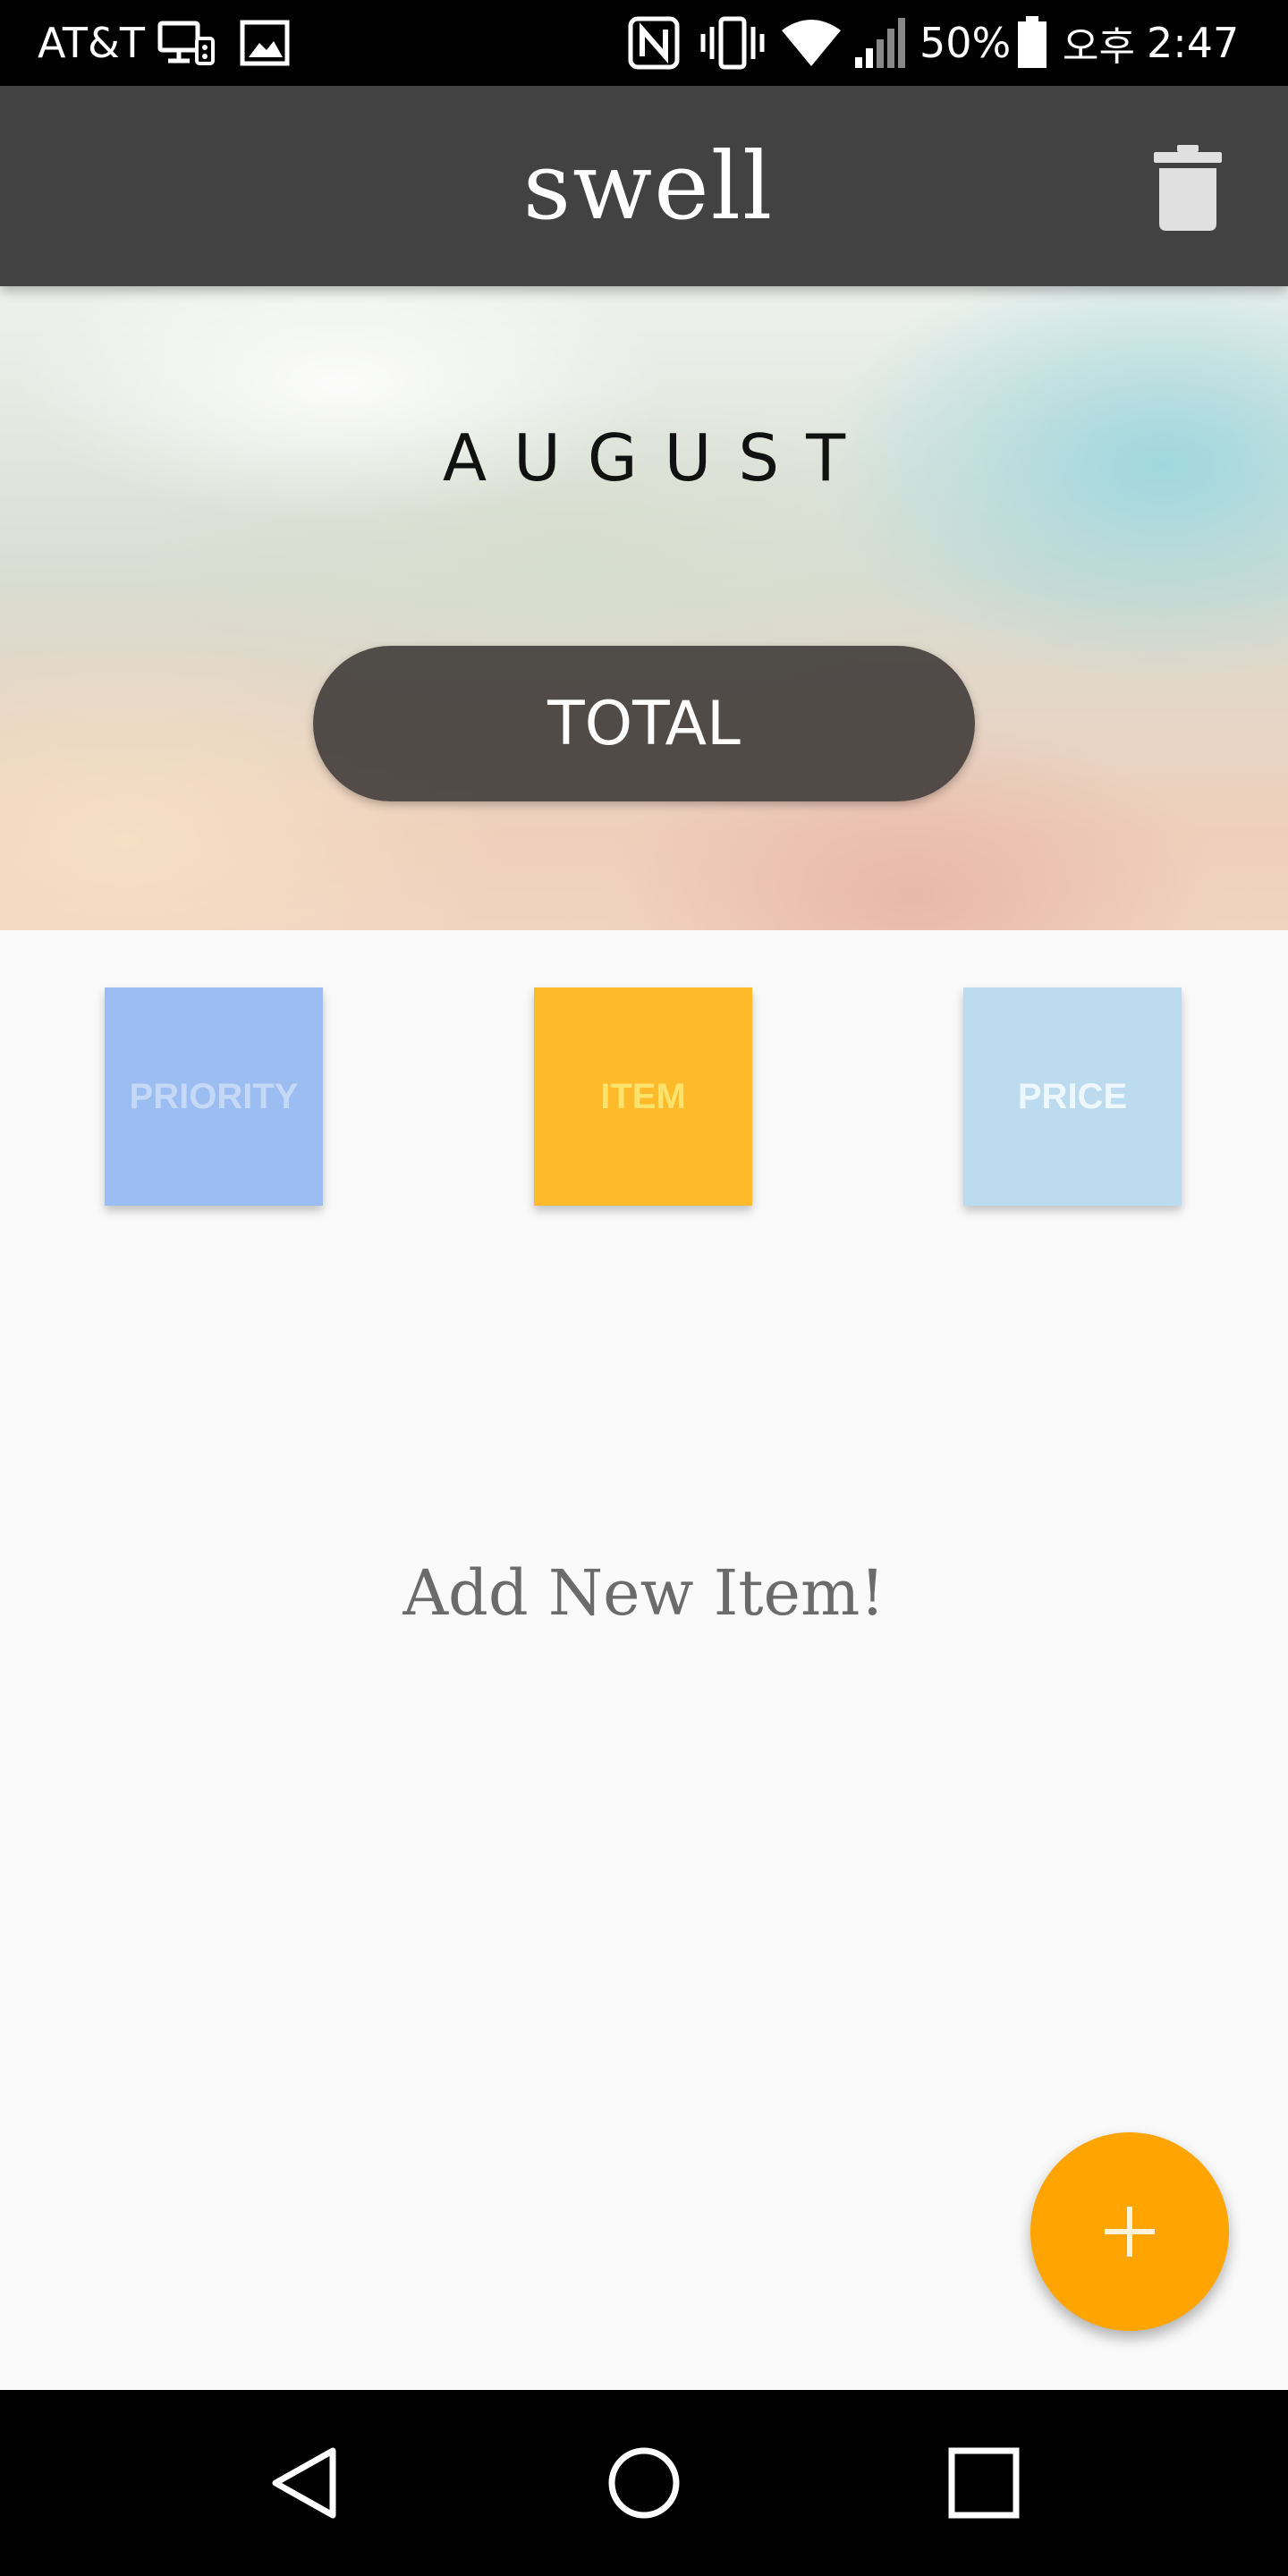 The image size is (1288, 2576). Describe the element at coordinates (265, 43) in the screenshot. I see `image-icon` at that location.